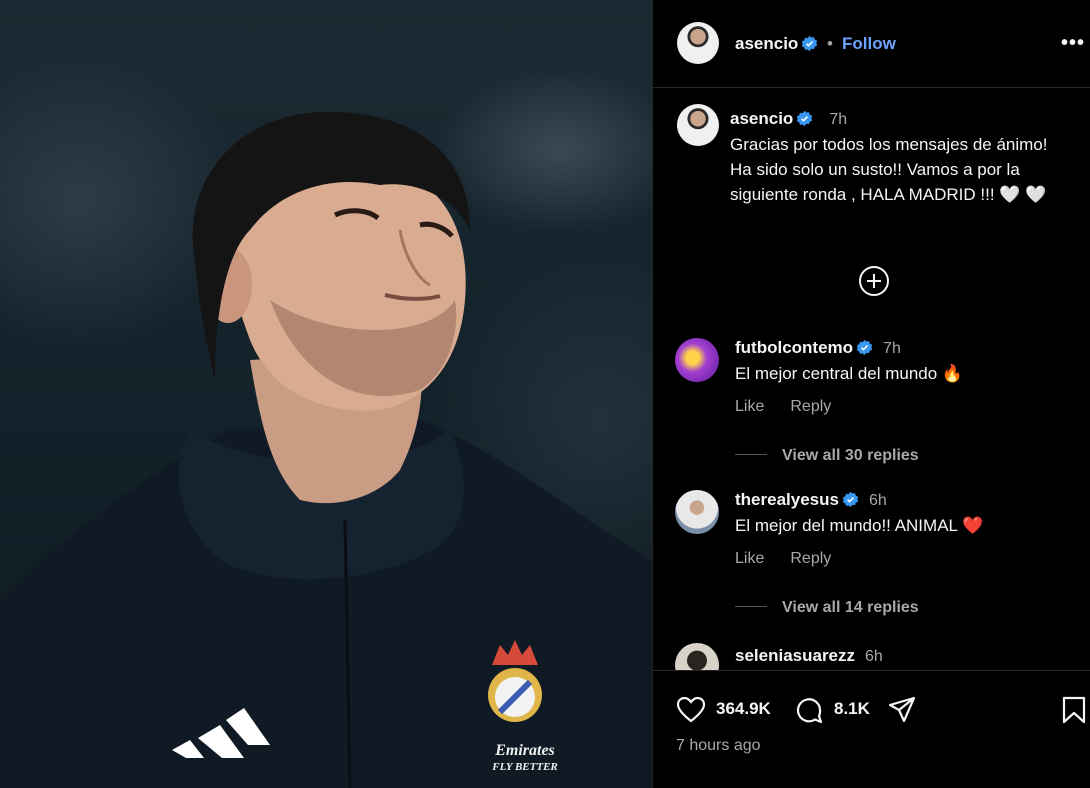  I want to click on heart-icon, so click(691, 710).